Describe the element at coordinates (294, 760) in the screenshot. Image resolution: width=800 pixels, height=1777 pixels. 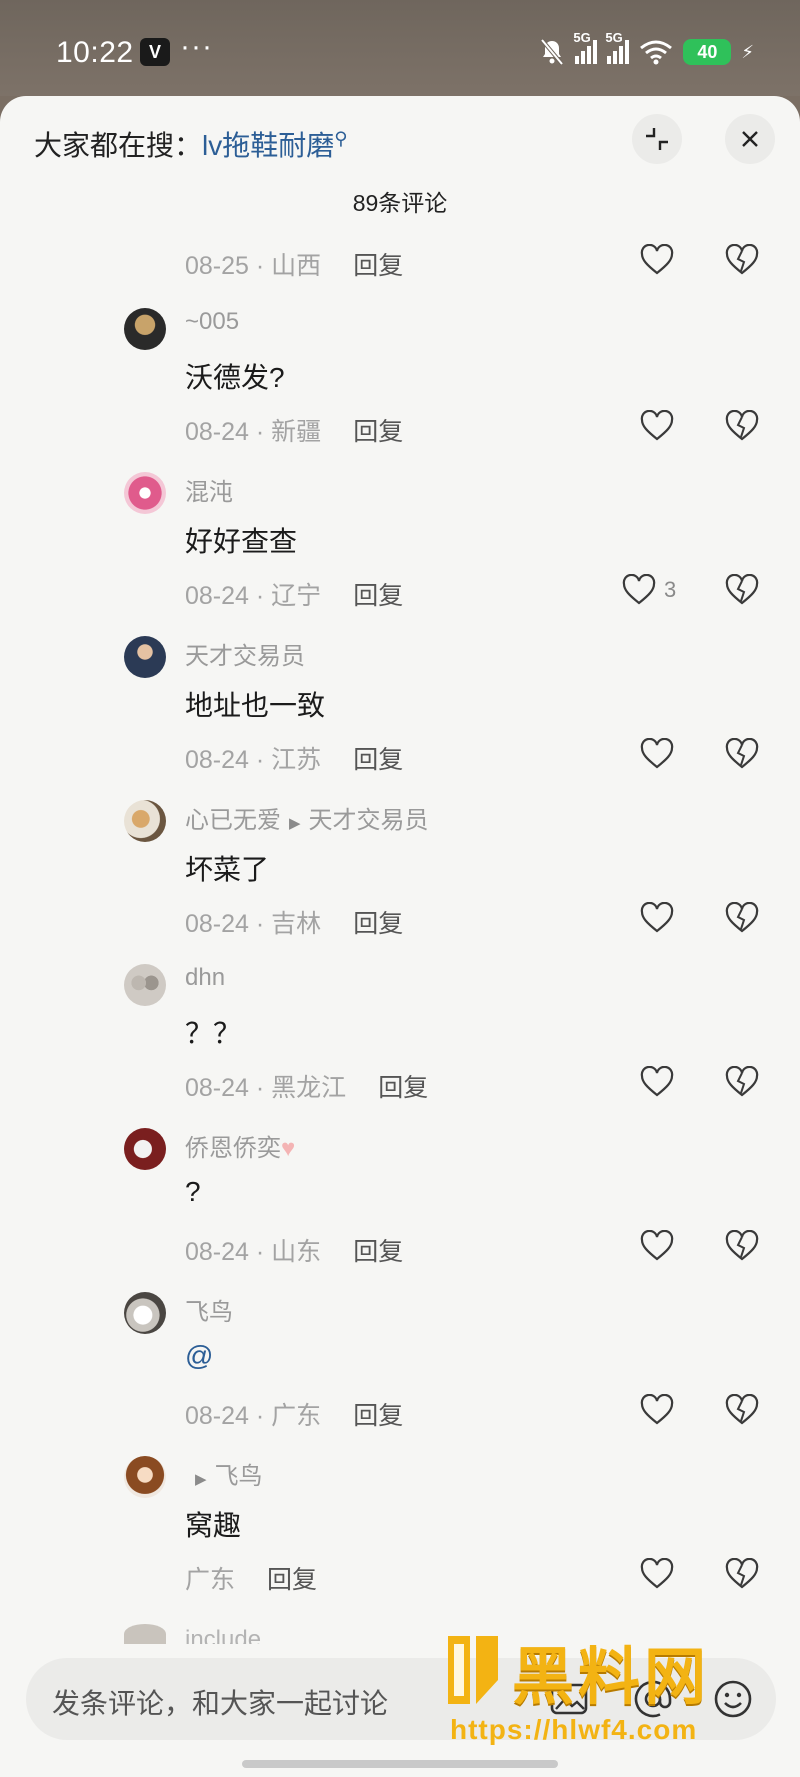
I see `comment-meta: 08-24 · 江苏 回复` at that location.